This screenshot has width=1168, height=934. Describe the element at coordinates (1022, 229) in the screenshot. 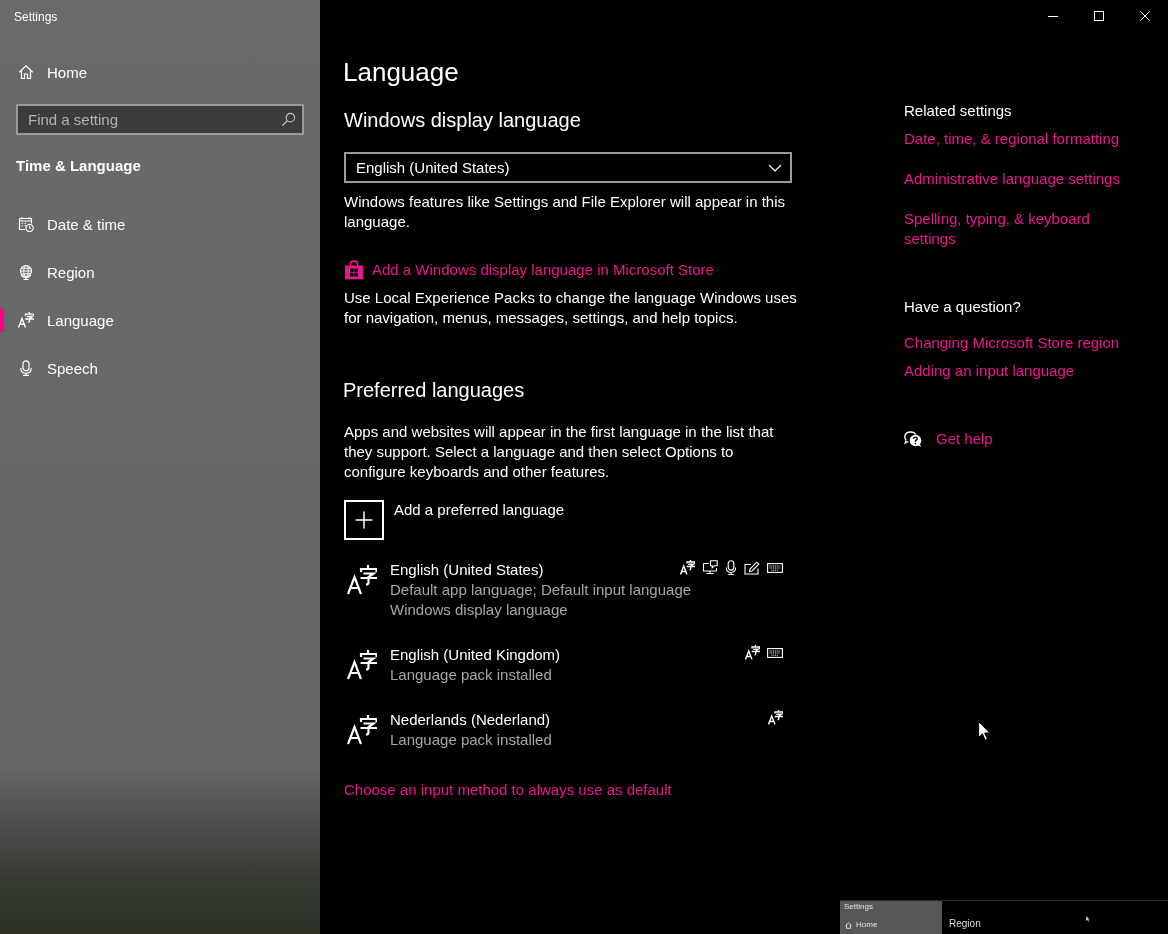

I see `related-link: Spelling, typing, & keyboard settings` at that location.